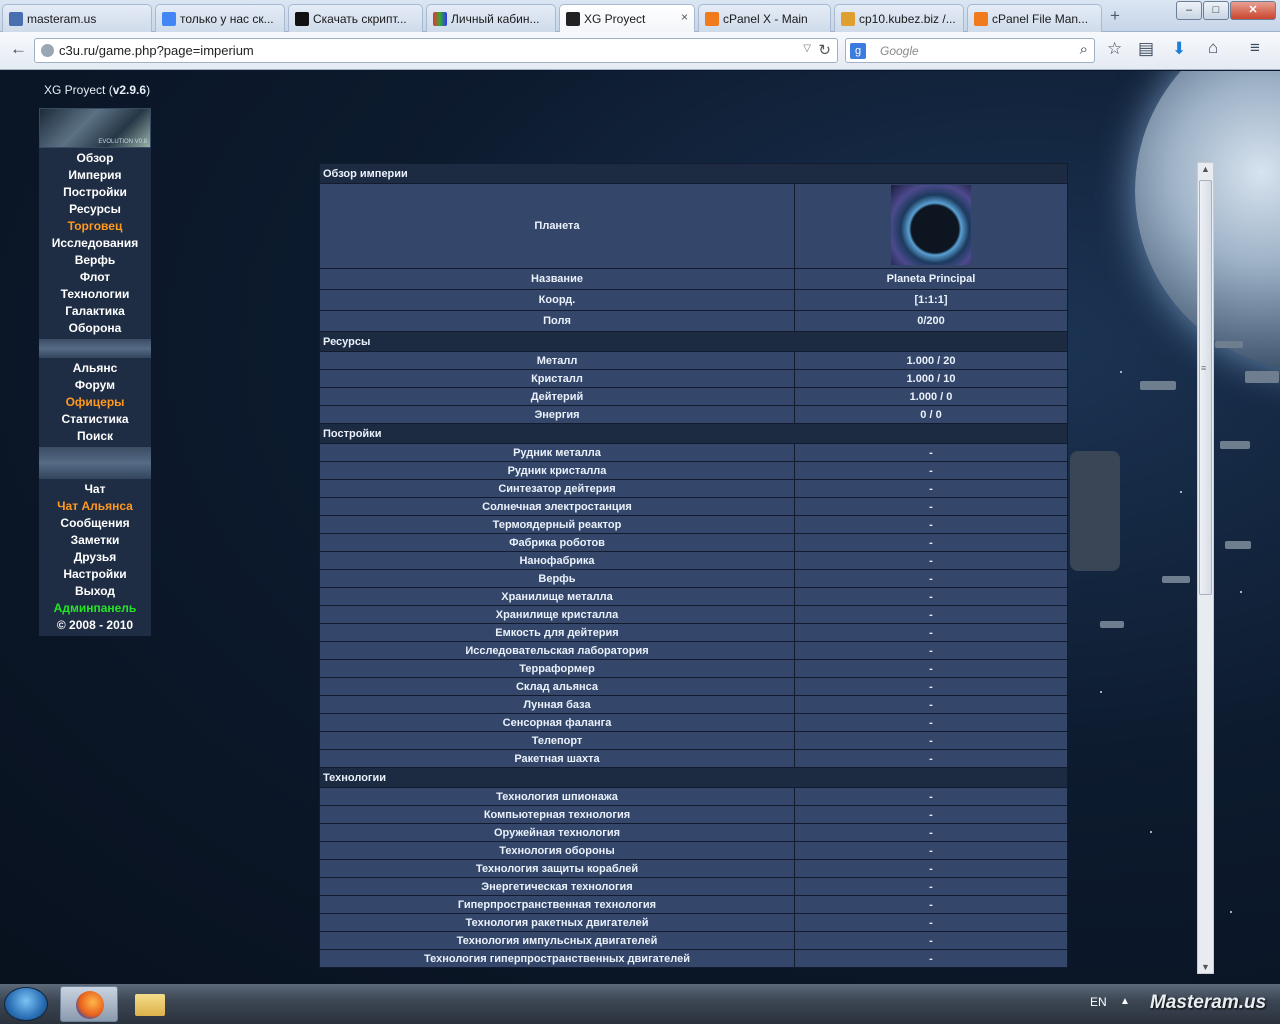 This screenshot has height=1024, width=1280. Describe the element at coordinates (1189, 10) in the screenshot. I see `minimize-button: –` at that location.